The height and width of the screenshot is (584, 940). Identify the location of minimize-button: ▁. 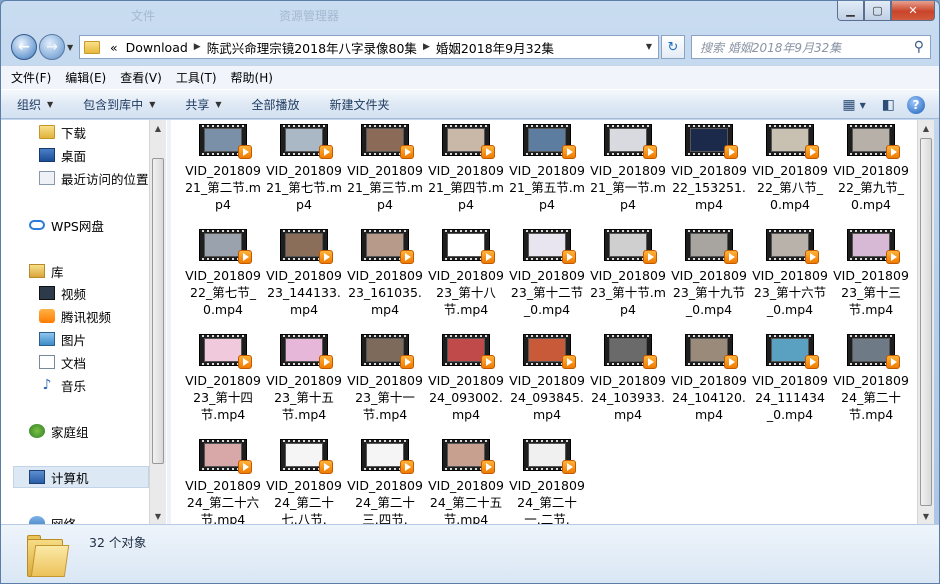
(850, 11).